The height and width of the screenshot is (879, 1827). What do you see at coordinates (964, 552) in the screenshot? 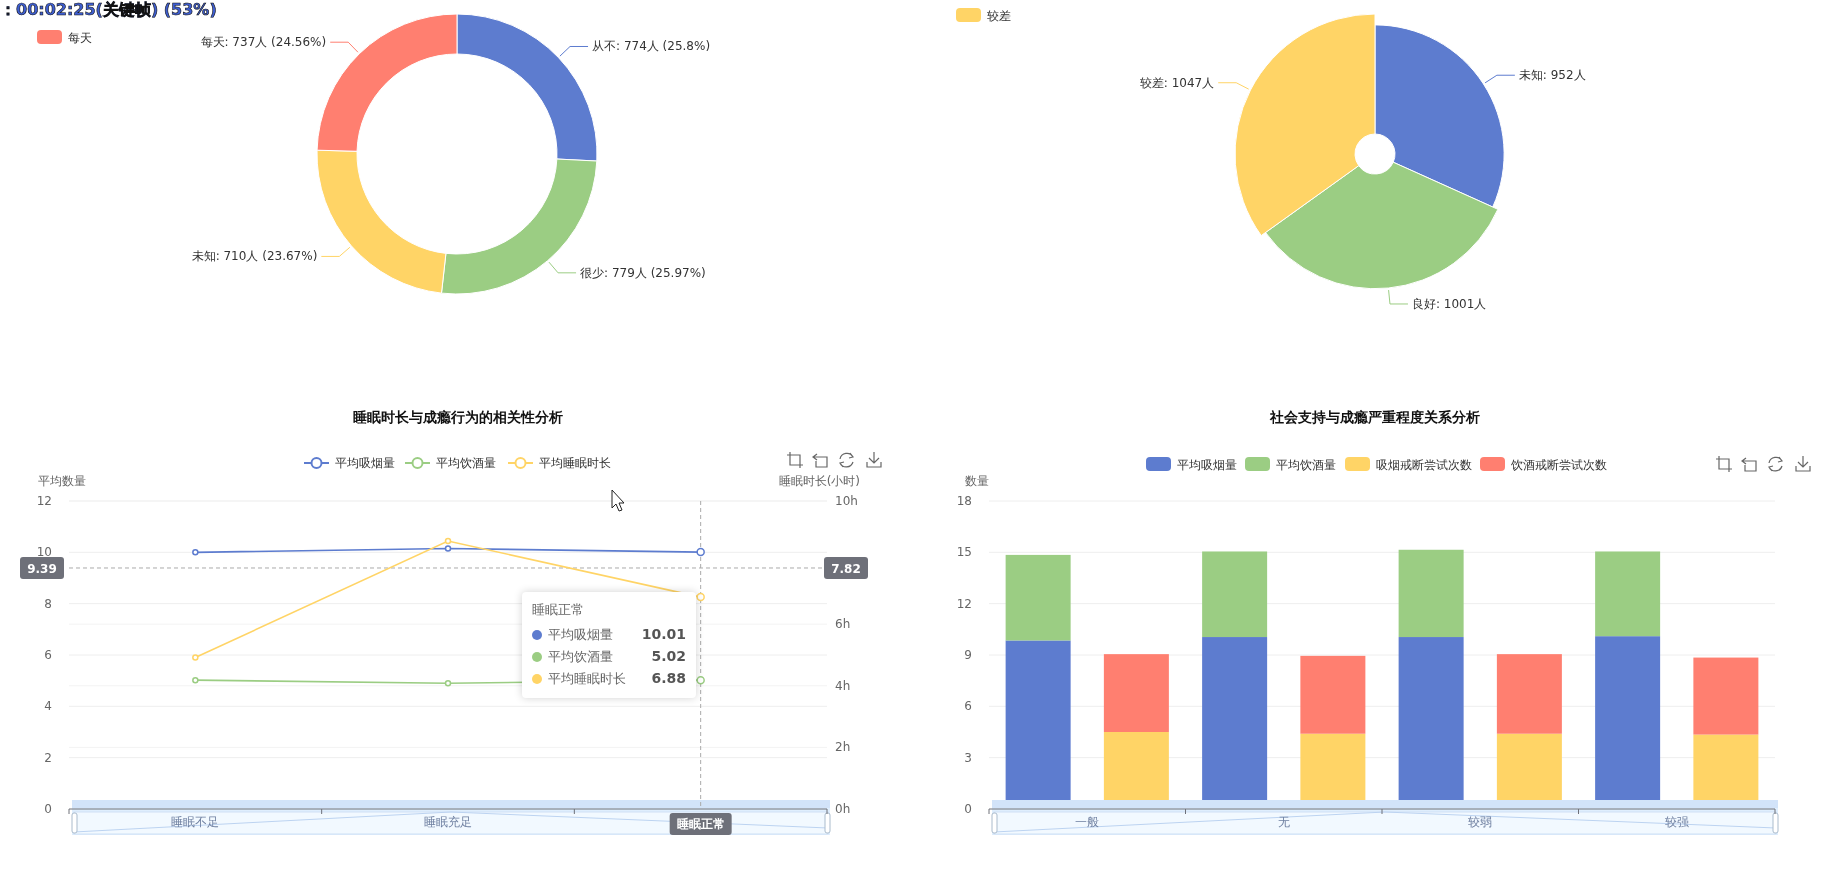
I see `axis-label: 15` at bounding box center [964, 552].